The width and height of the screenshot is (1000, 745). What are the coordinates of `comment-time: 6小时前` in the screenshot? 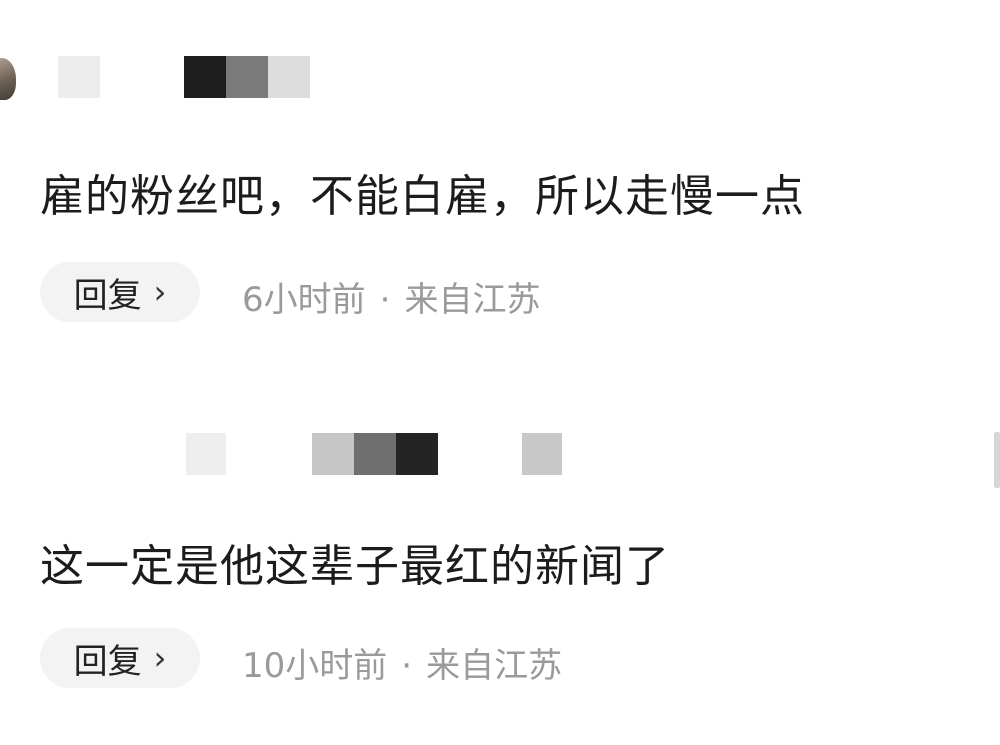 It's located at (304, 300).